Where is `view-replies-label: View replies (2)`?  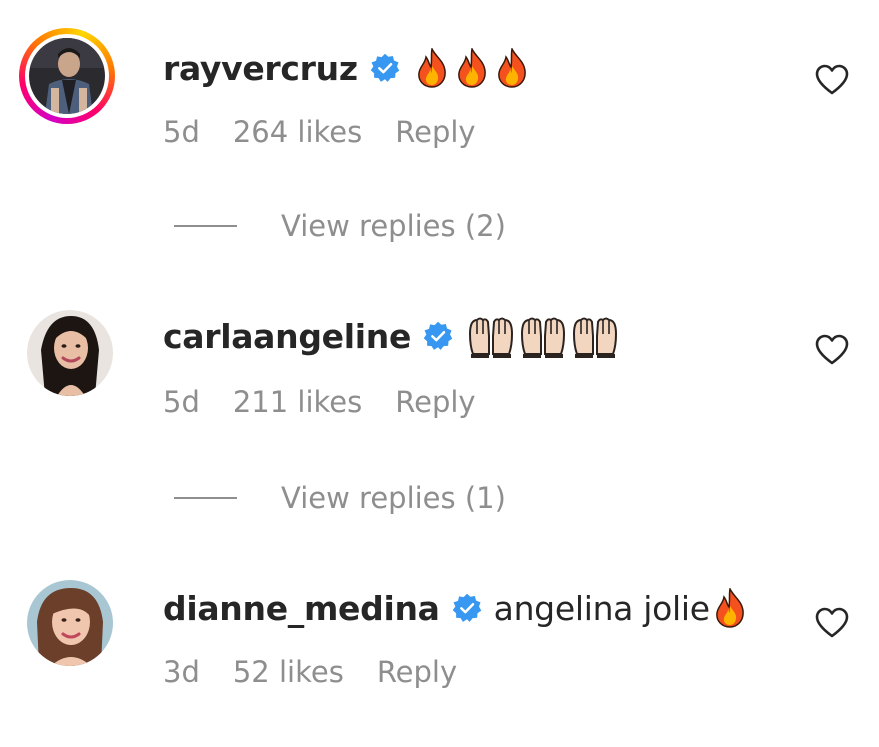
view-replies-label: View replies (2) is located at coordinates (393, 226).